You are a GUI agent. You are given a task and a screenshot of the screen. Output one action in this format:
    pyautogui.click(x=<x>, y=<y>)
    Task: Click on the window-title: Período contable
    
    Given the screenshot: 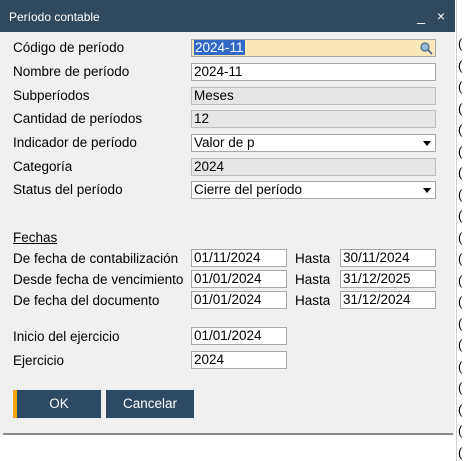 What is the action you would take?
    pyautogui.click(x=54, y=17)
    